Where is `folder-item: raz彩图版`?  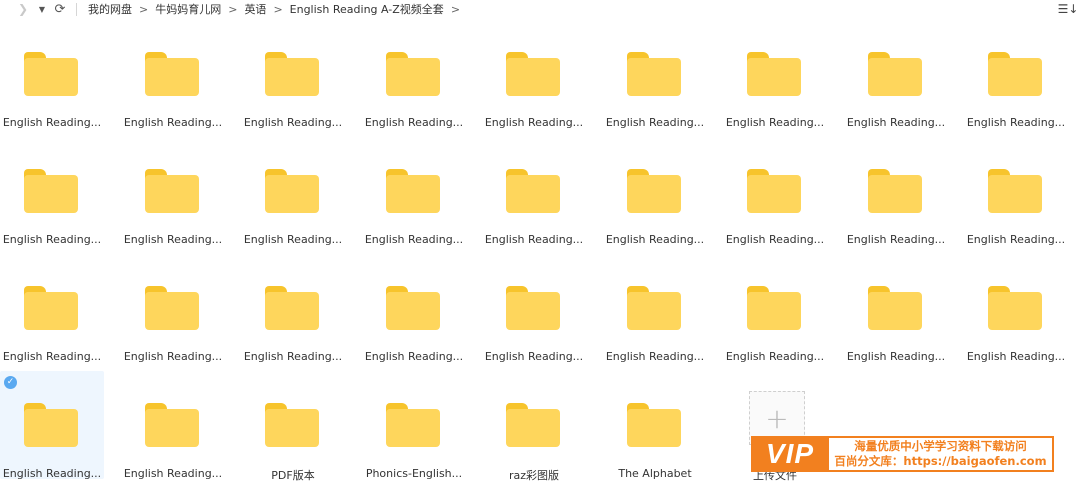
folder-item: raz彩图版 is located at coordinates (534, 426).